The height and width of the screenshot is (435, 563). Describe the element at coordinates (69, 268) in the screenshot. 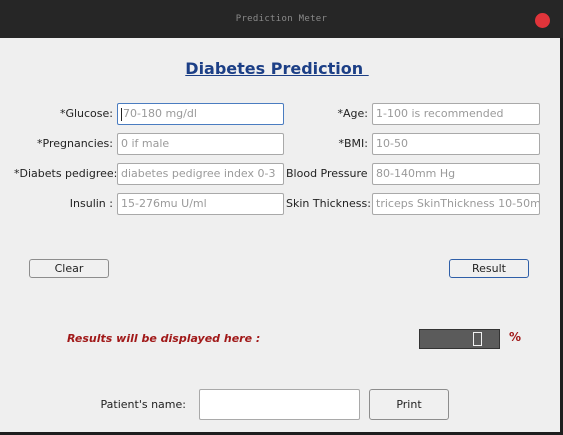

I see `clear-button: Clear` at that location.